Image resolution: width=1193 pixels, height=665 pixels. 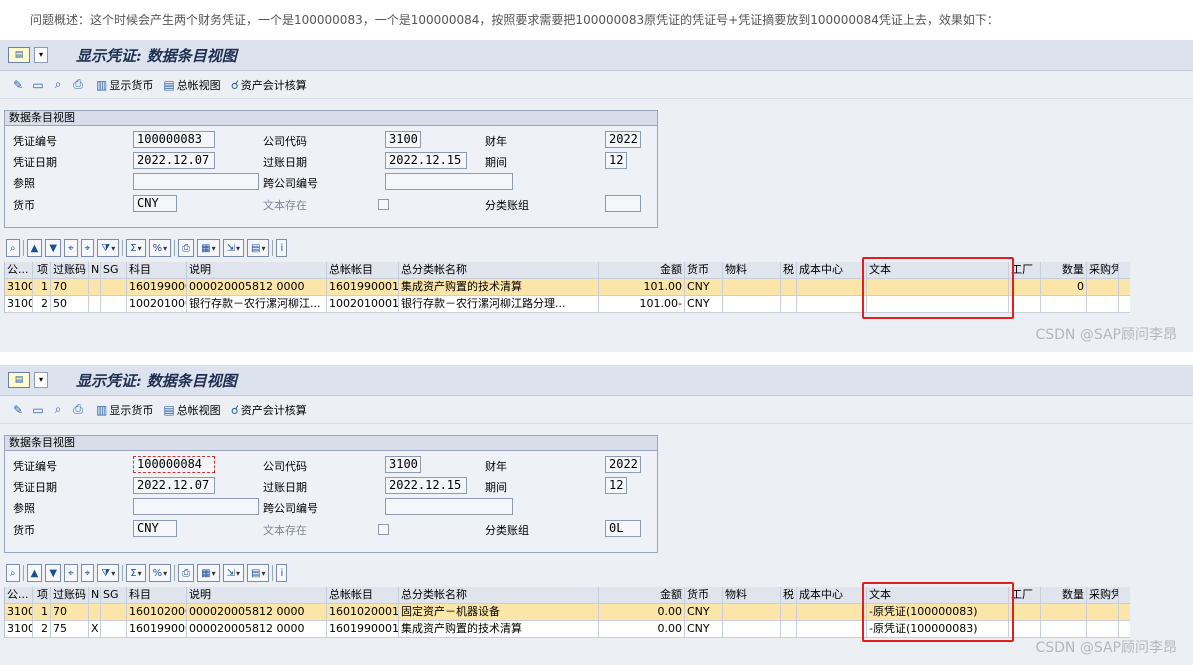 What do you see at coordinates (136, 573) in the screenshot?
I see `sum-button: Σ` at bounding box center [136, 573].